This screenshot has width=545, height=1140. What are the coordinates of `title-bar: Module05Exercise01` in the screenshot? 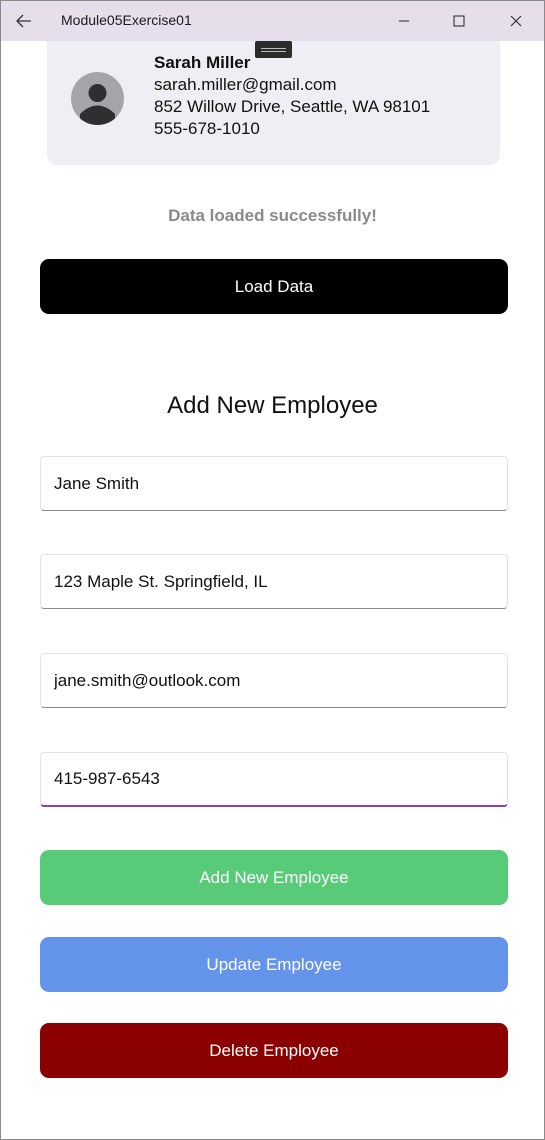 It's located at (272, 21).